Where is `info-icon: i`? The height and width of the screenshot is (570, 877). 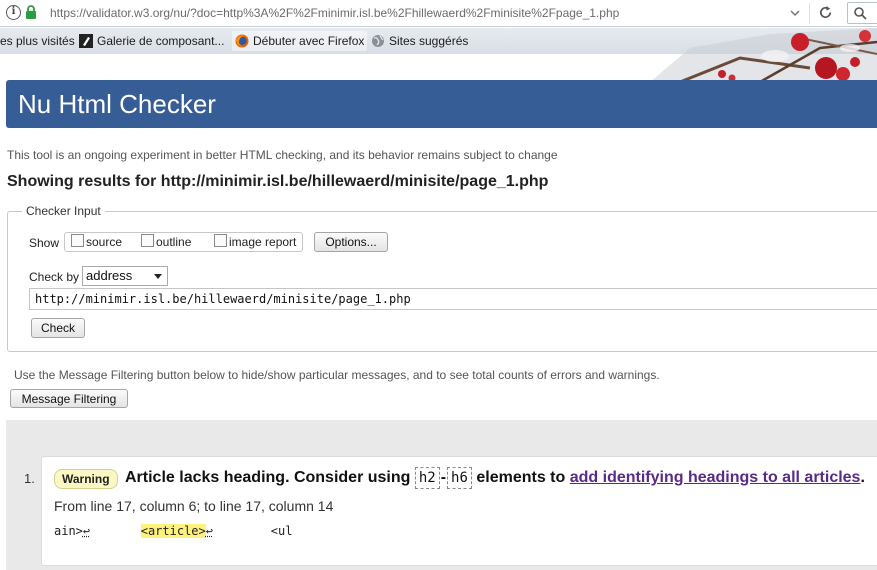
info-icon: i is located at coordinates (13, 12).